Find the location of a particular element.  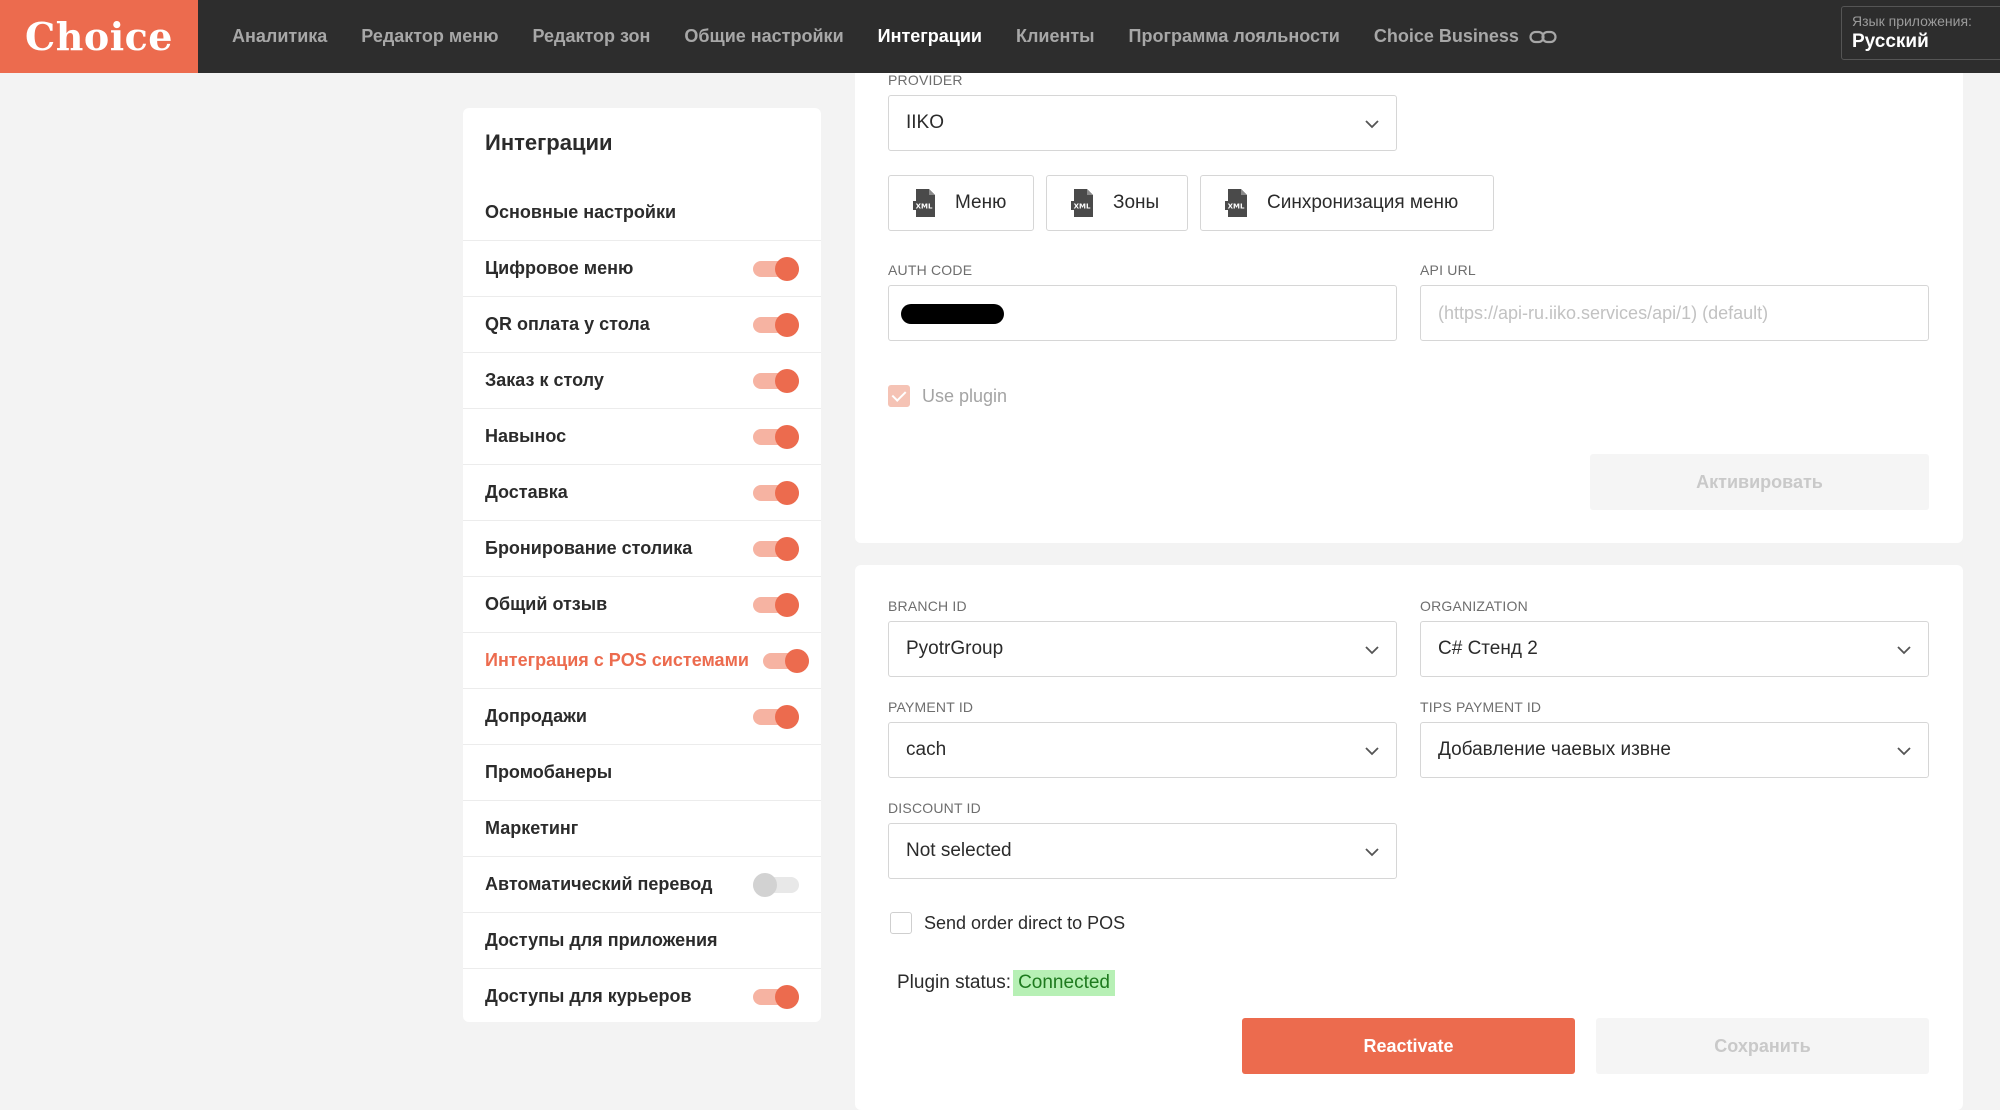

upsells-toggle is located at coordinates (776, 717).